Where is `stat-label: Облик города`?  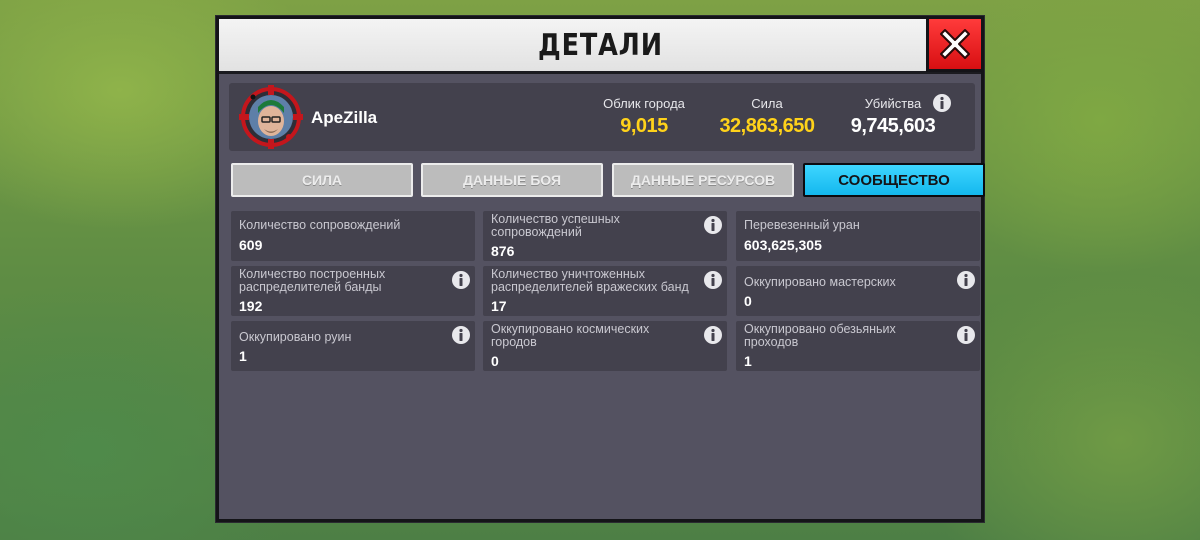
stat-label: Облик города is located at coordinates (644, 103).